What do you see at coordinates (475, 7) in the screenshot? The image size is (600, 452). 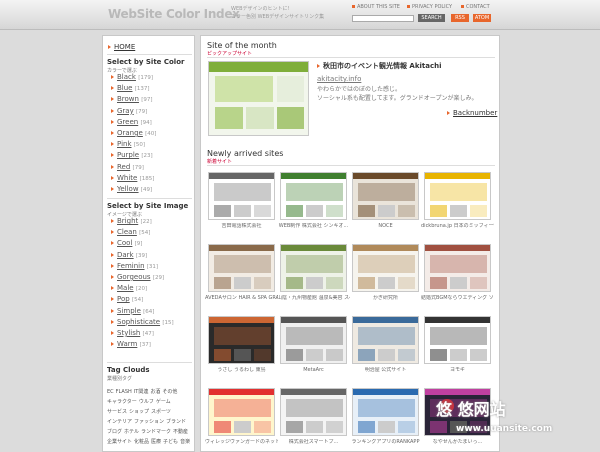 I see `nav-contact: CONTACT` at bounding box center [475, 7].